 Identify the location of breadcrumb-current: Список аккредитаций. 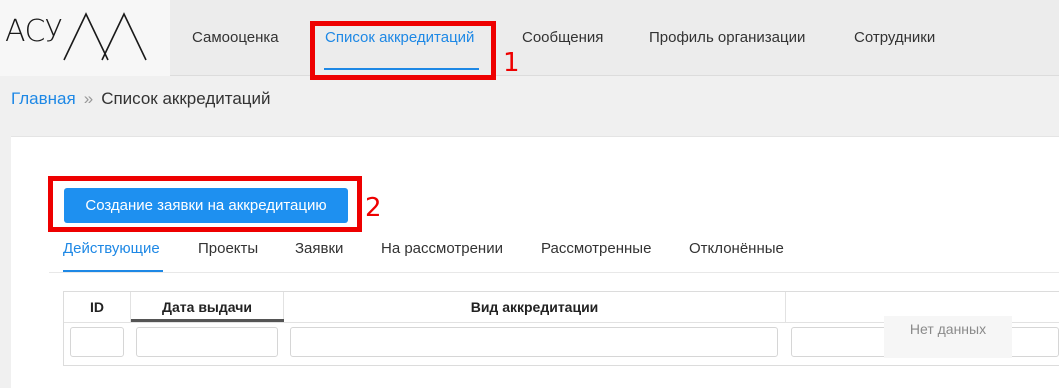
(186, 98).